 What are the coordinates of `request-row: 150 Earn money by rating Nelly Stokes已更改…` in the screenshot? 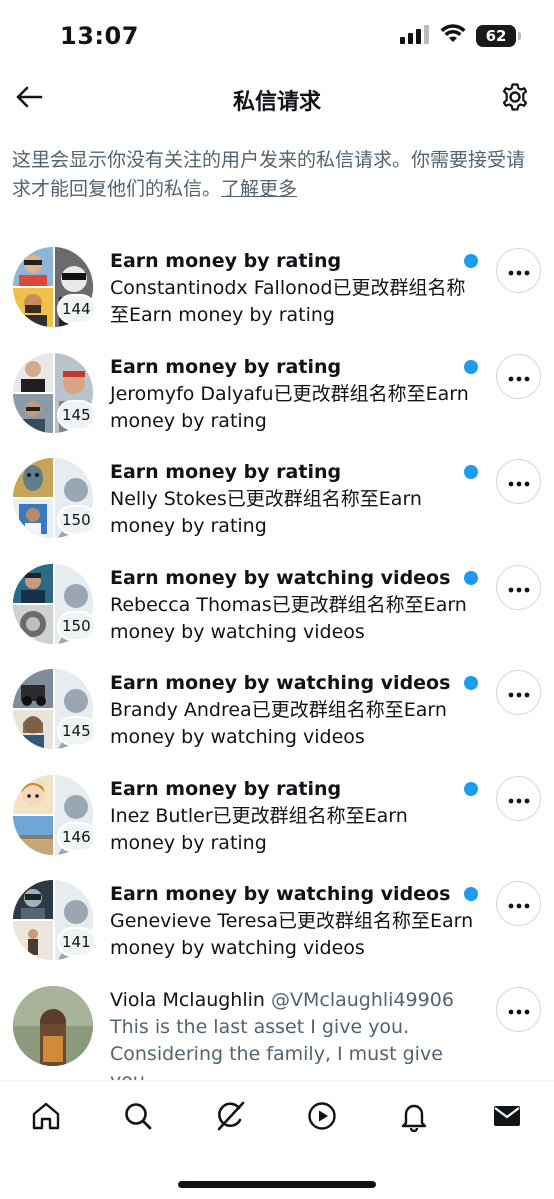 It's located at (277, 500).